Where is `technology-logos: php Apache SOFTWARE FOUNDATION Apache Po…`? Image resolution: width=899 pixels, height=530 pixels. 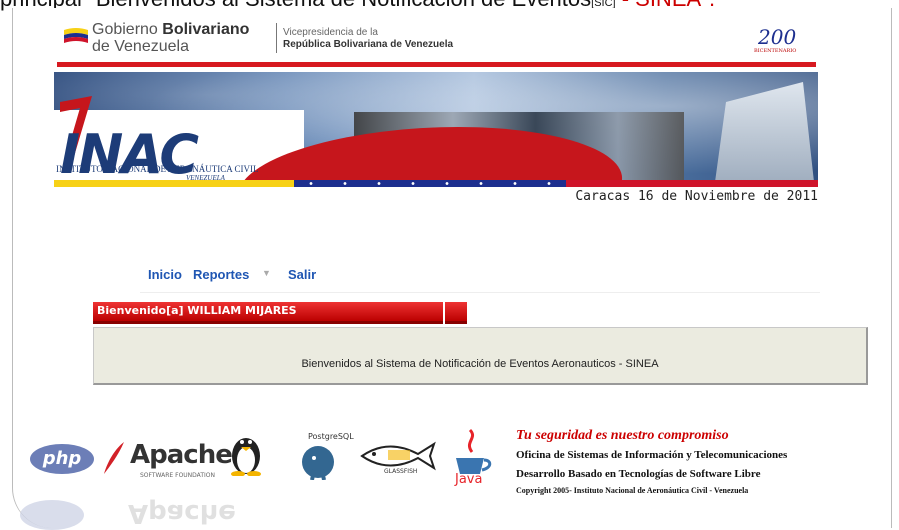 technology-logos: php Apache SOFTWARE FOUNDATION Apache Po… is located at coordinates (255, 475).